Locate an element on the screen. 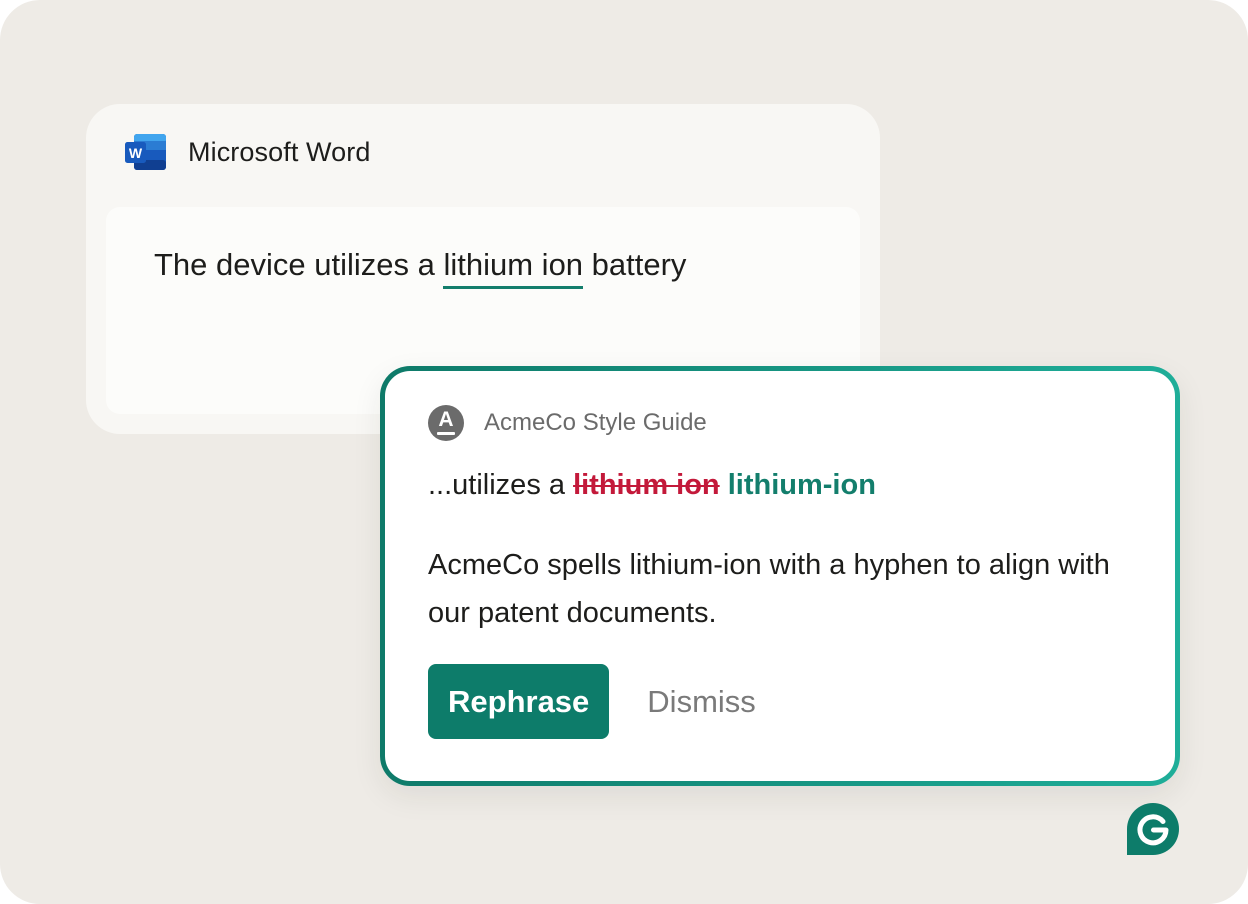  replacement-text: lithium-ion is located at coordinates (802, 485).